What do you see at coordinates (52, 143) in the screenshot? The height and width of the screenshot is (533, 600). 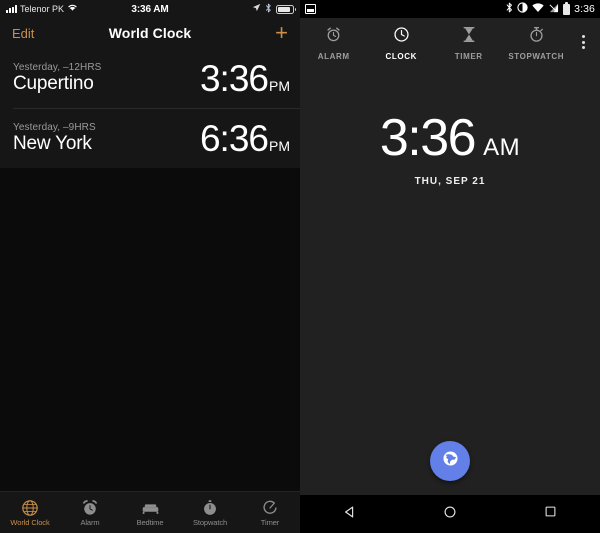 I see `clock-city-label: New York` at bounding box center [52, 143].